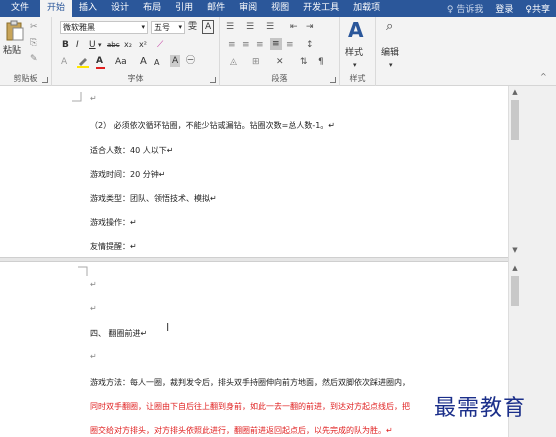 This screenshot has height=437, width=556. Describe the element at coordinates (190, 61) in the screenshot. I see `enclose-char-icon: ㊀` at that location.